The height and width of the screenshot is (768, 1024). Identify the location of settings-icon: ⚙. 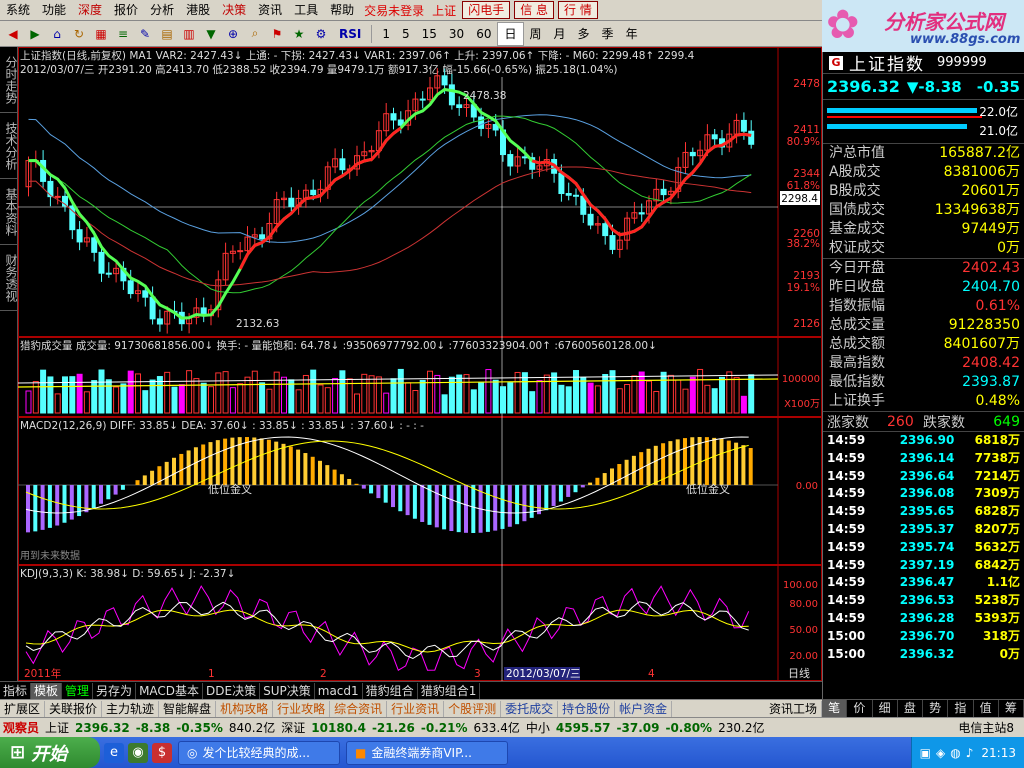
(321, 34).